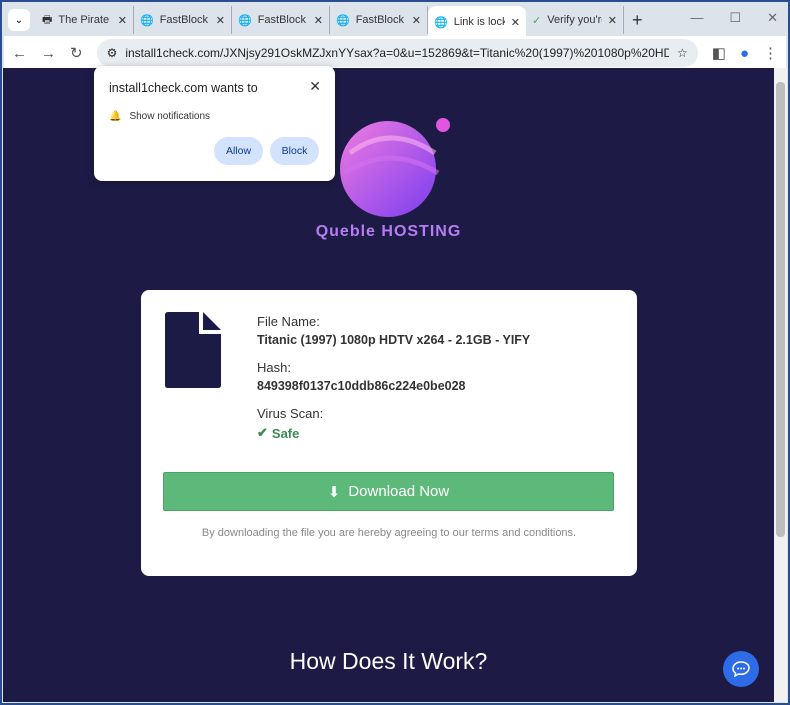 The width and height of the screenshot is (790, 705). Describe the element at coordinates (772, 18) in the screenshot. I see `close-window-button: ✕` at that location.